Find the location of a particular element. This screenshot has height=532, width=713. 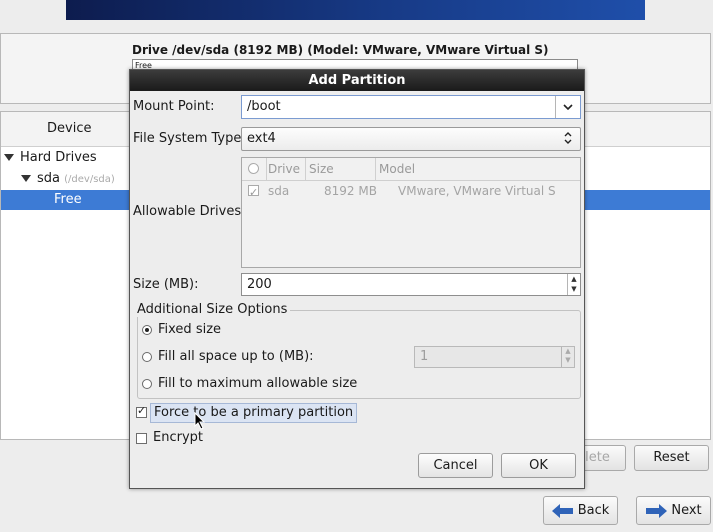

size-label: Size (MB): is located at coordinates (166, 284).